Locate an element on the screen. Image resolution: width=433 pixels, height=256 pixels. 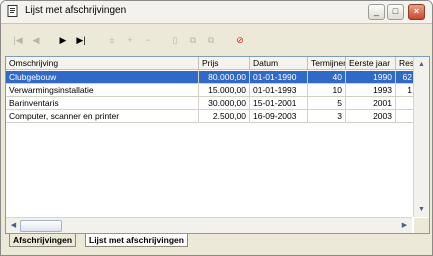
tab-lijst-met-afschrijvingen: Lijst met afschrijvingen is located at coordinates (136, 240).